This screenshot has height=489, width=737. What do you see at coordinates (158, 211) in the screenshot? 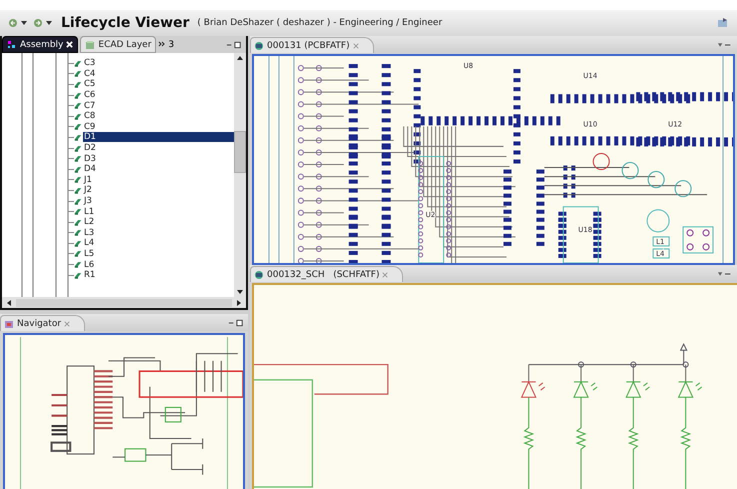
I see `tree-item: L1` at bounding box center [158, 211].